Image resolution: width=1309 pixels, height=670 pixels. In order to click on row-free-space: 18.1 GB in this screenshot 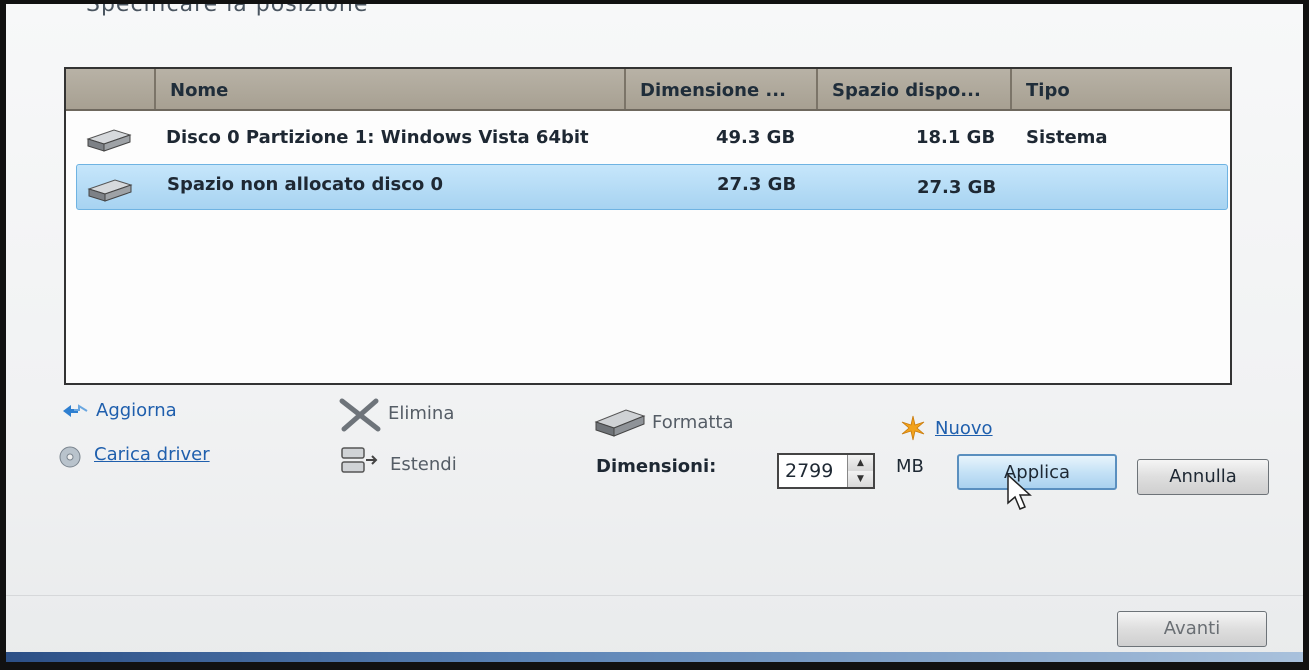, I will do `click(956, 137)`.